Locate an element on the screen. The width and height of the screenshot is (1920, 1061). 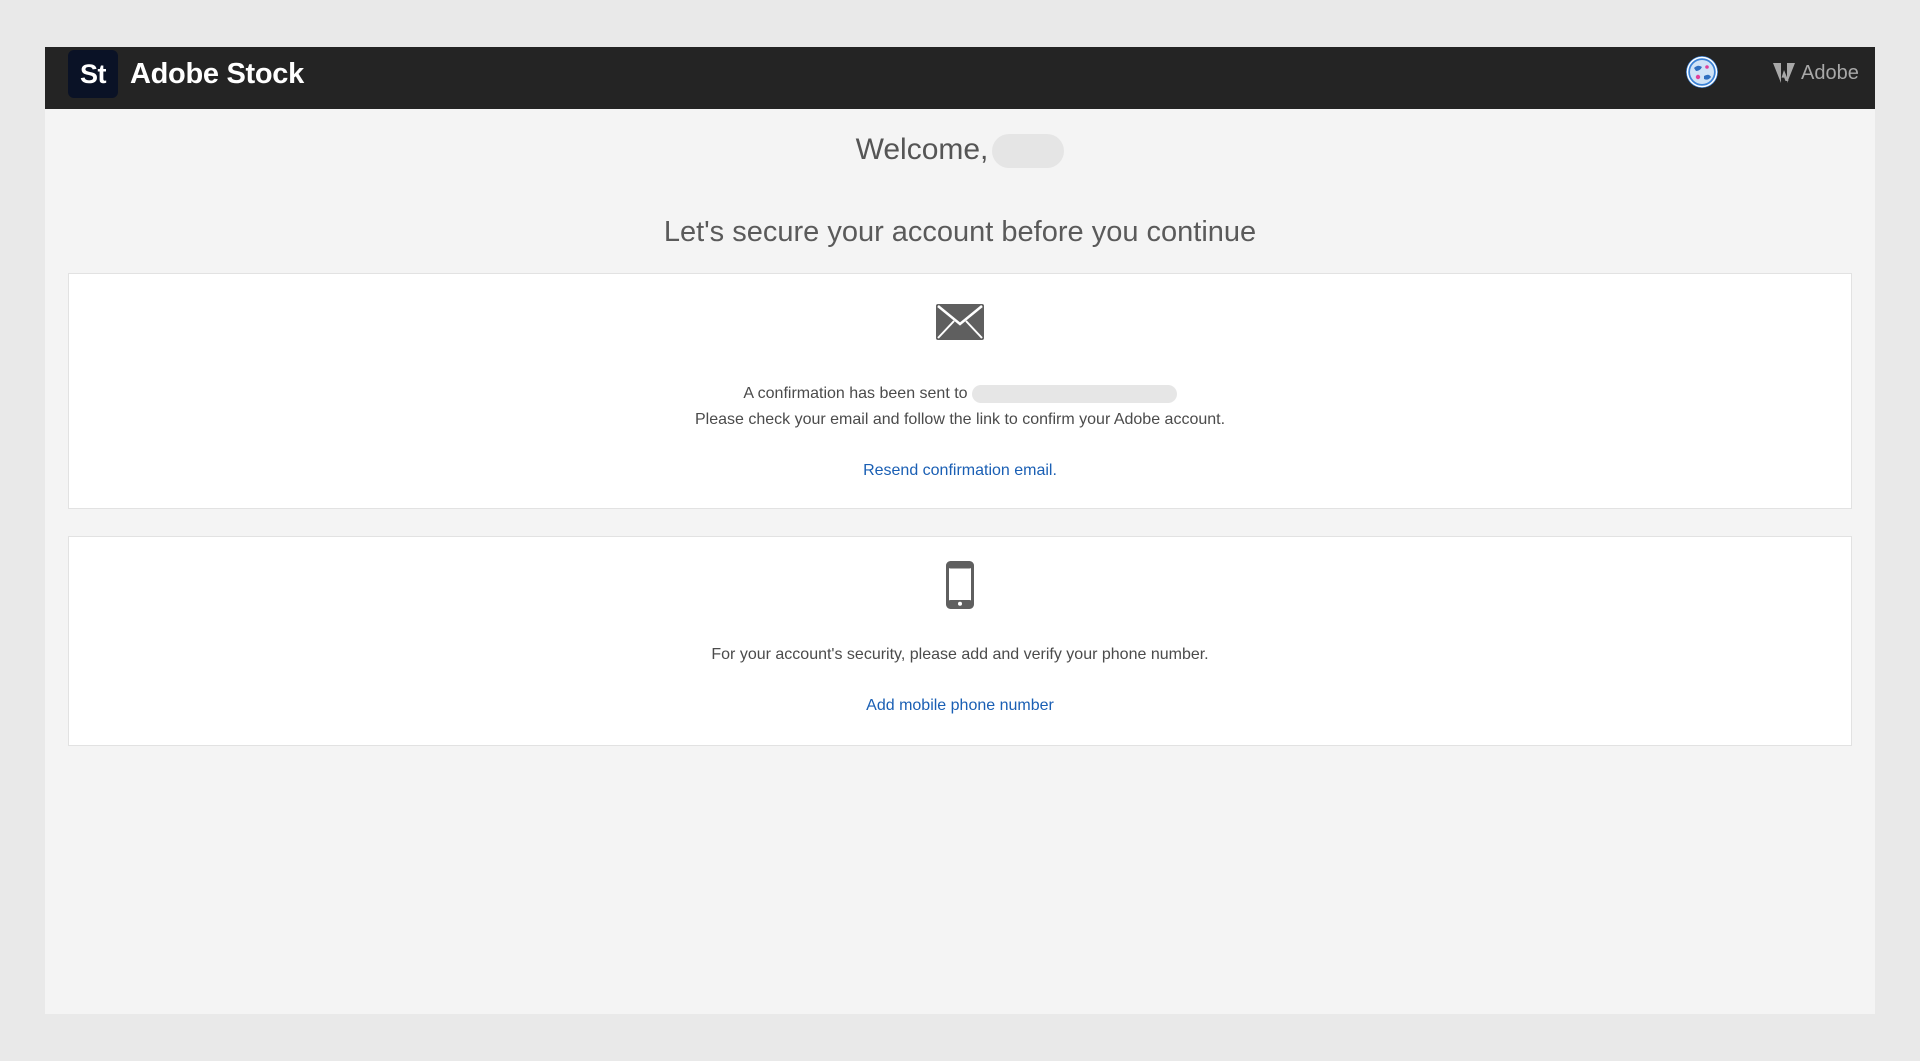
avatar-globe-icon is located at coordinates (1702, 72).